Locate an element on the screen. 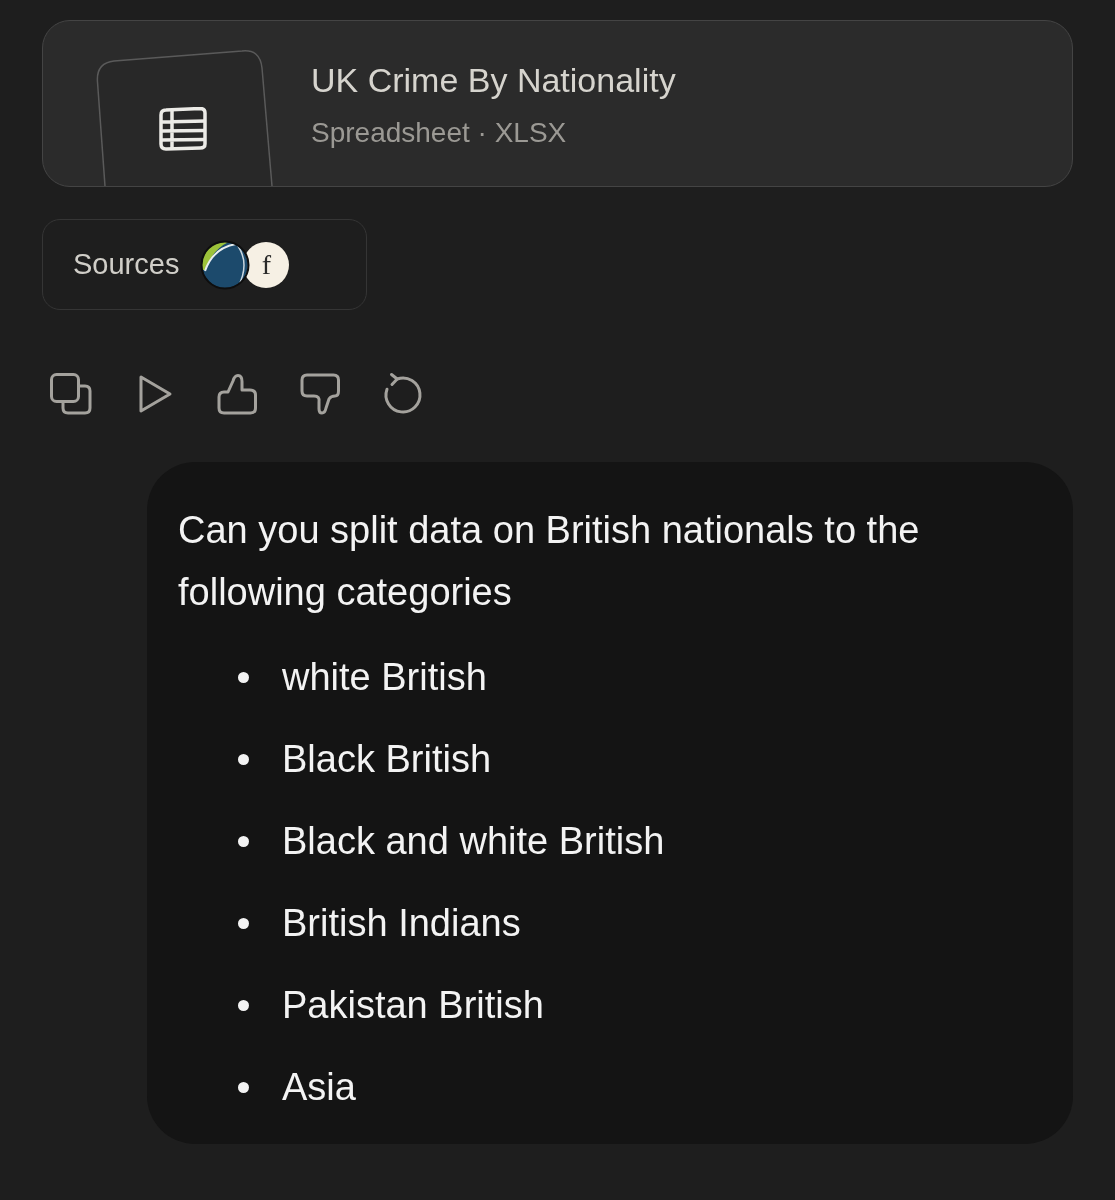  thumbs-down-icon is located at coordinates (320, 394).